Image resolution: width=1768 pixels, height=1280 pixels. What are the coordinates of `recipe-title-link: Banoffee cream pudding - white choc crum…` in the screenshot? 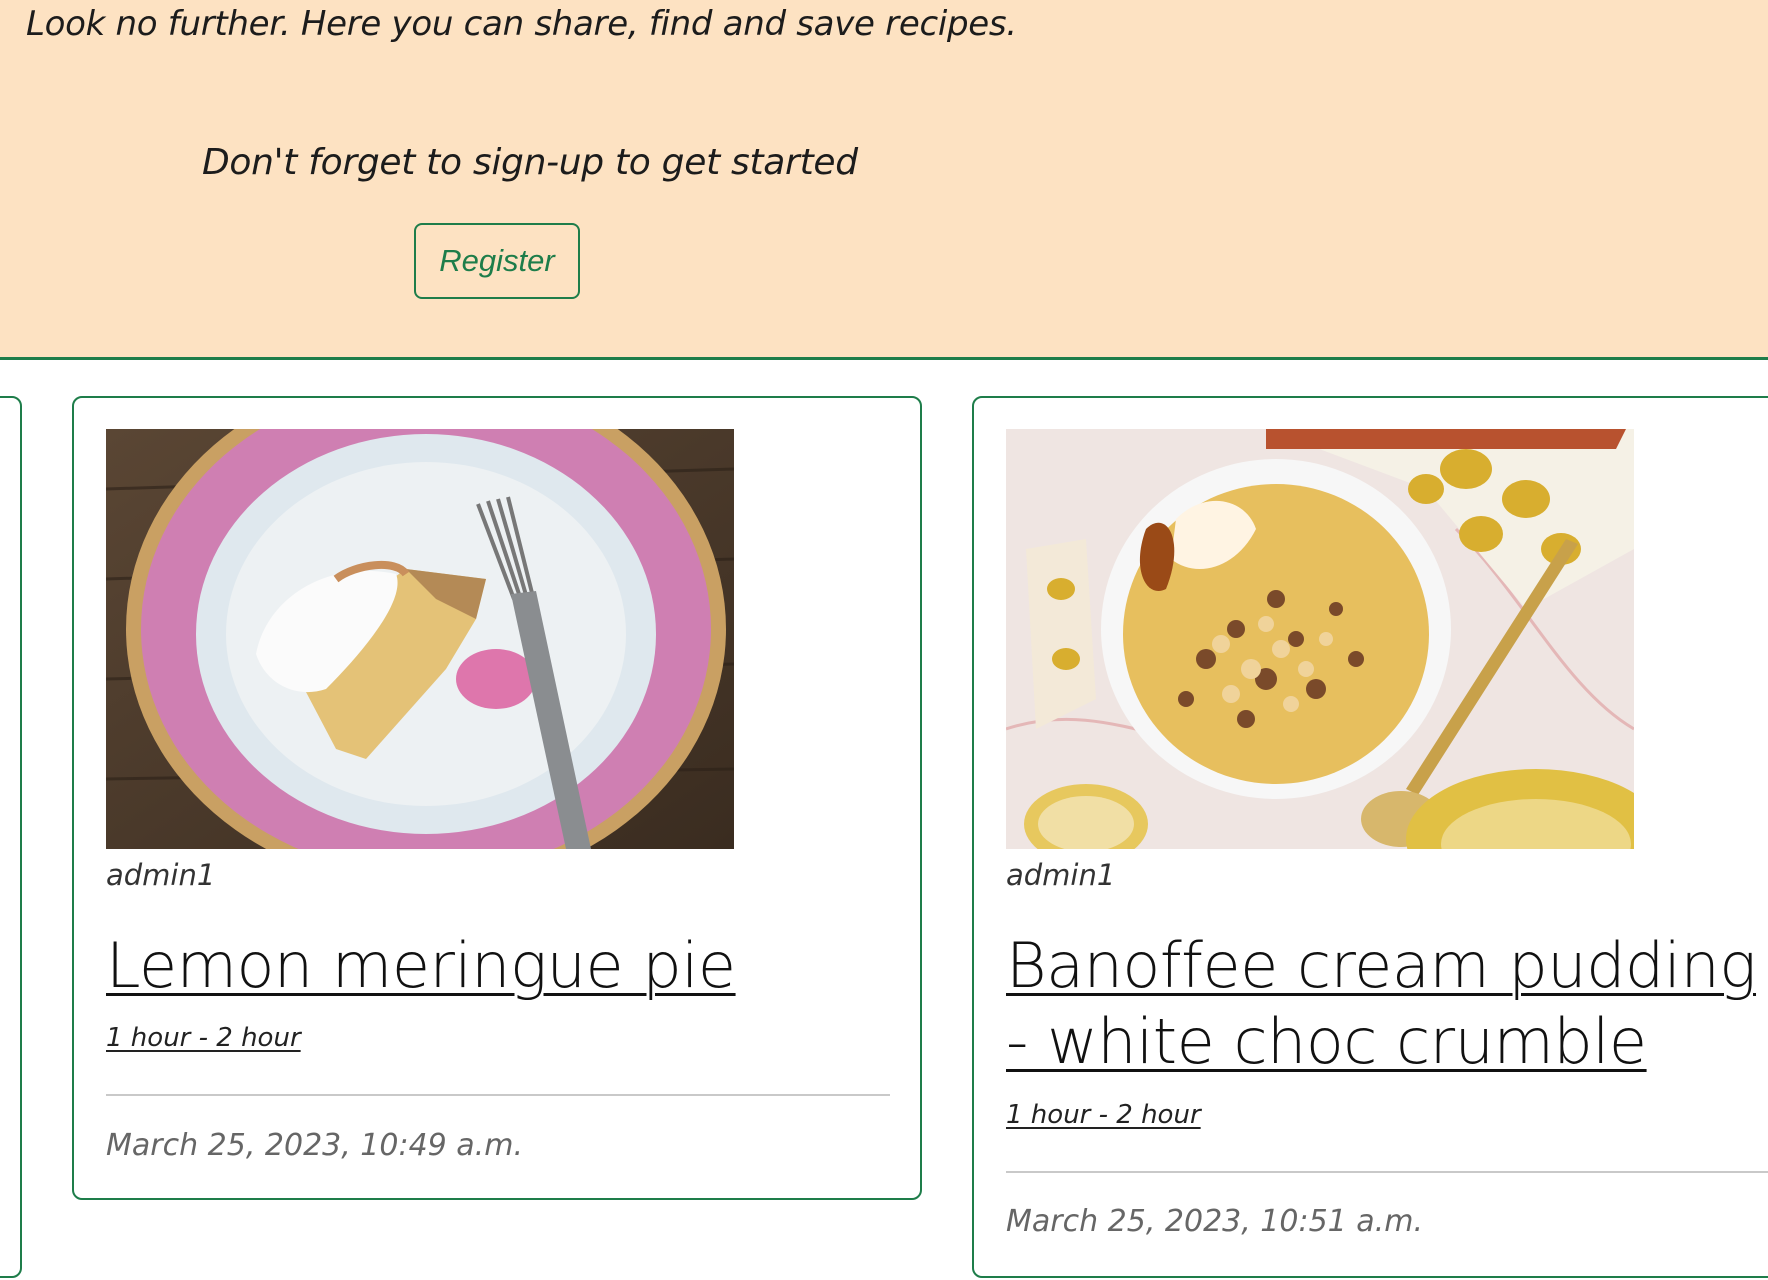 It's located at (1387, 1004).